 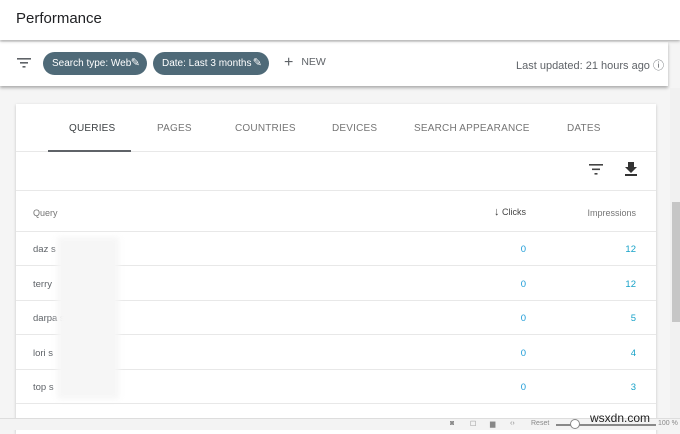 I want to click on search-type-chip: Search type: Web ✎, so click(x=95, y=63).